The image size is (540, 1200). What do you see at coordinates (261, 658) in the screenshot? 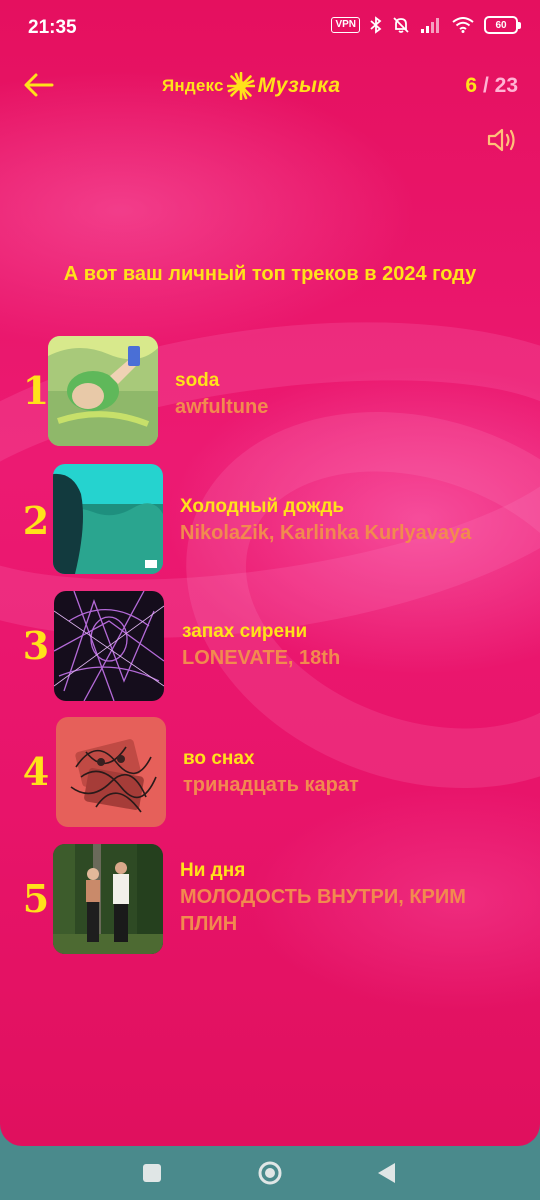
I see `track-artist: LONEVATE, 18th` at bounding box center [261, 658].